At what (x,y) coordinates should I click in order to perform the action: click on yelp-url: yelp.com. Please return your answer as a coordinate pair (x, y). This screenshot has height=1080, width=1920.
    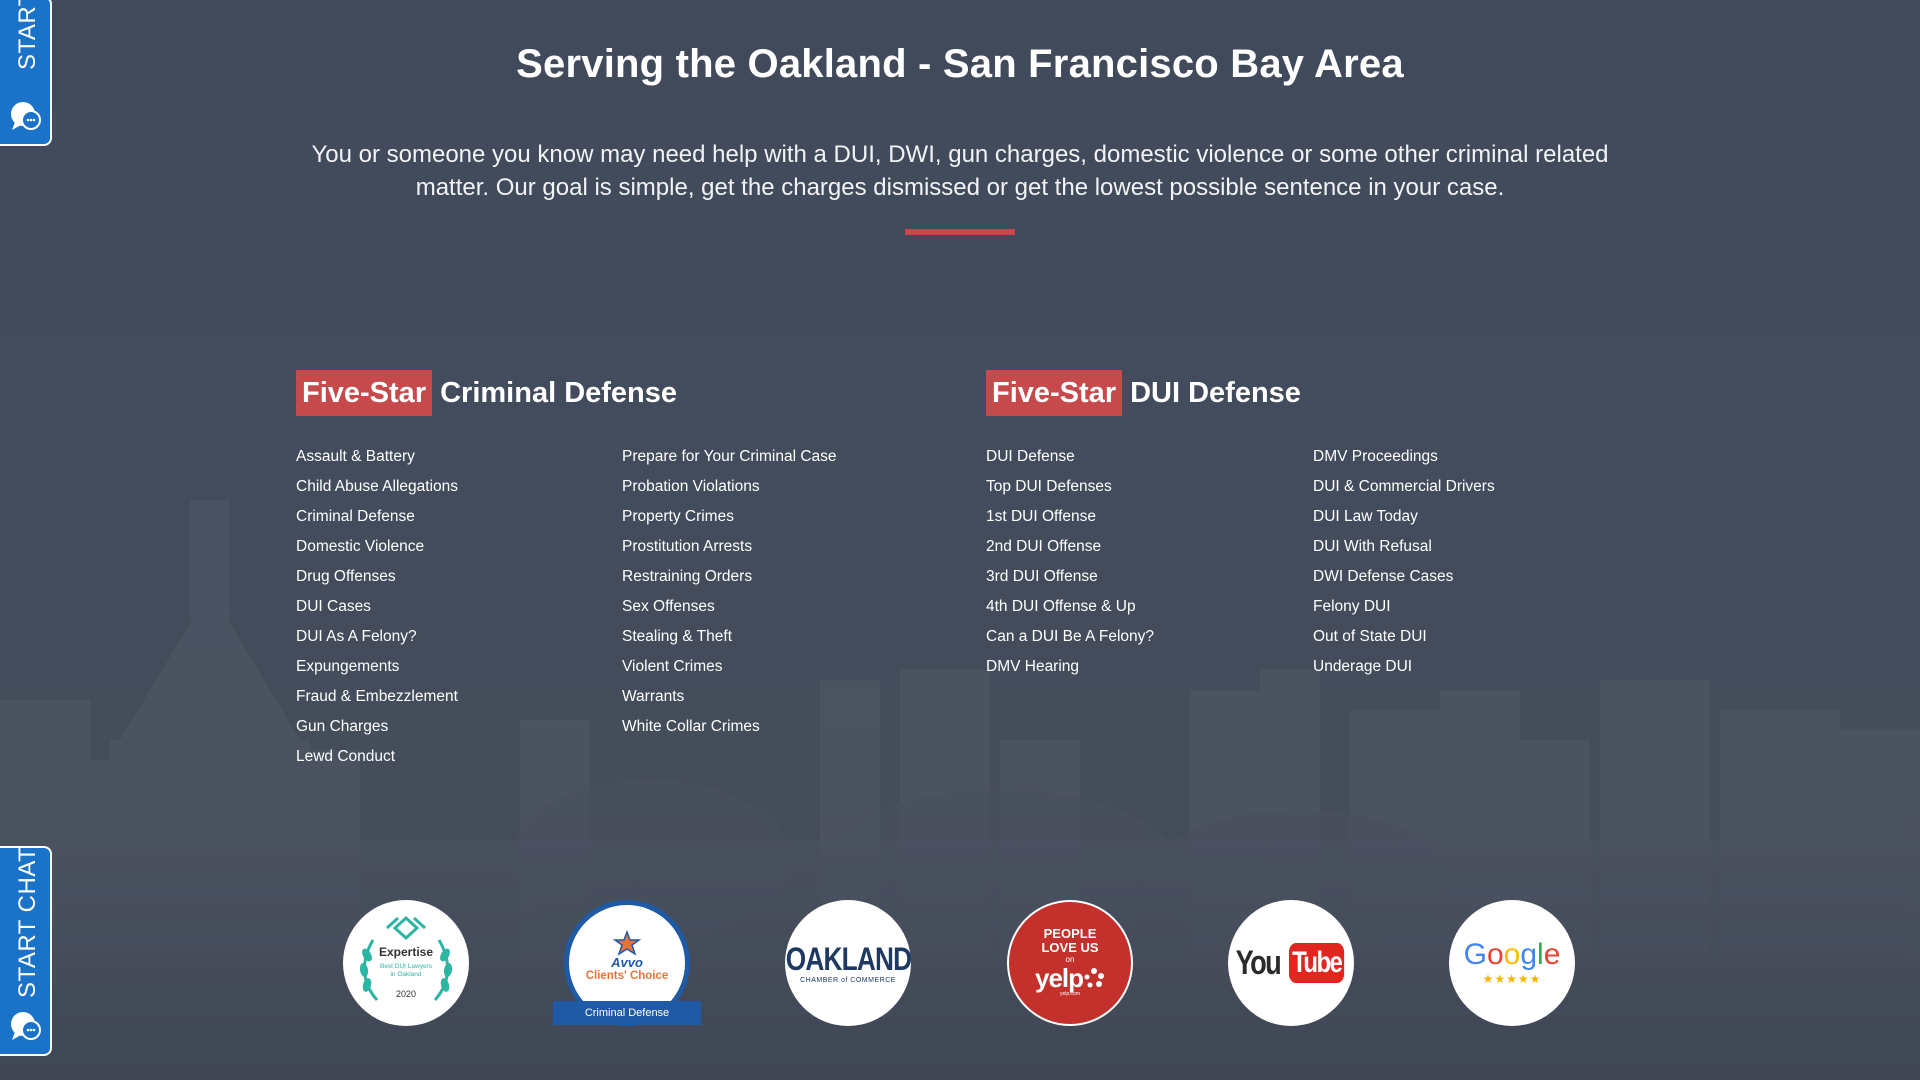
    Looking at the image, I should click on (1069, 994).